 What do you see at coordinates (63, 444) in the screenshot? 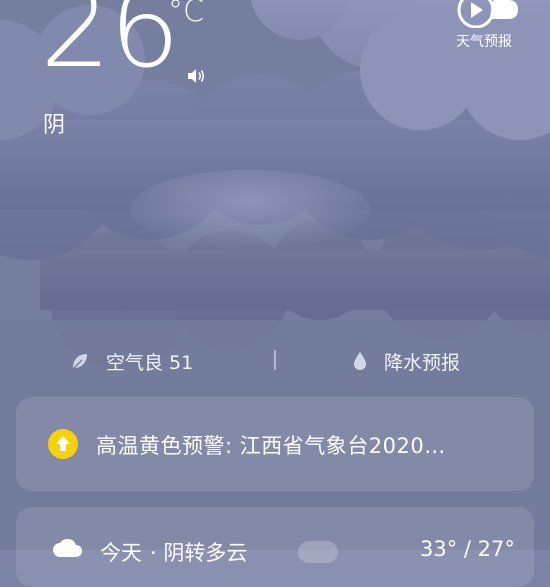
I see `warning-arrow-icon` at bounding box center [63, 444].